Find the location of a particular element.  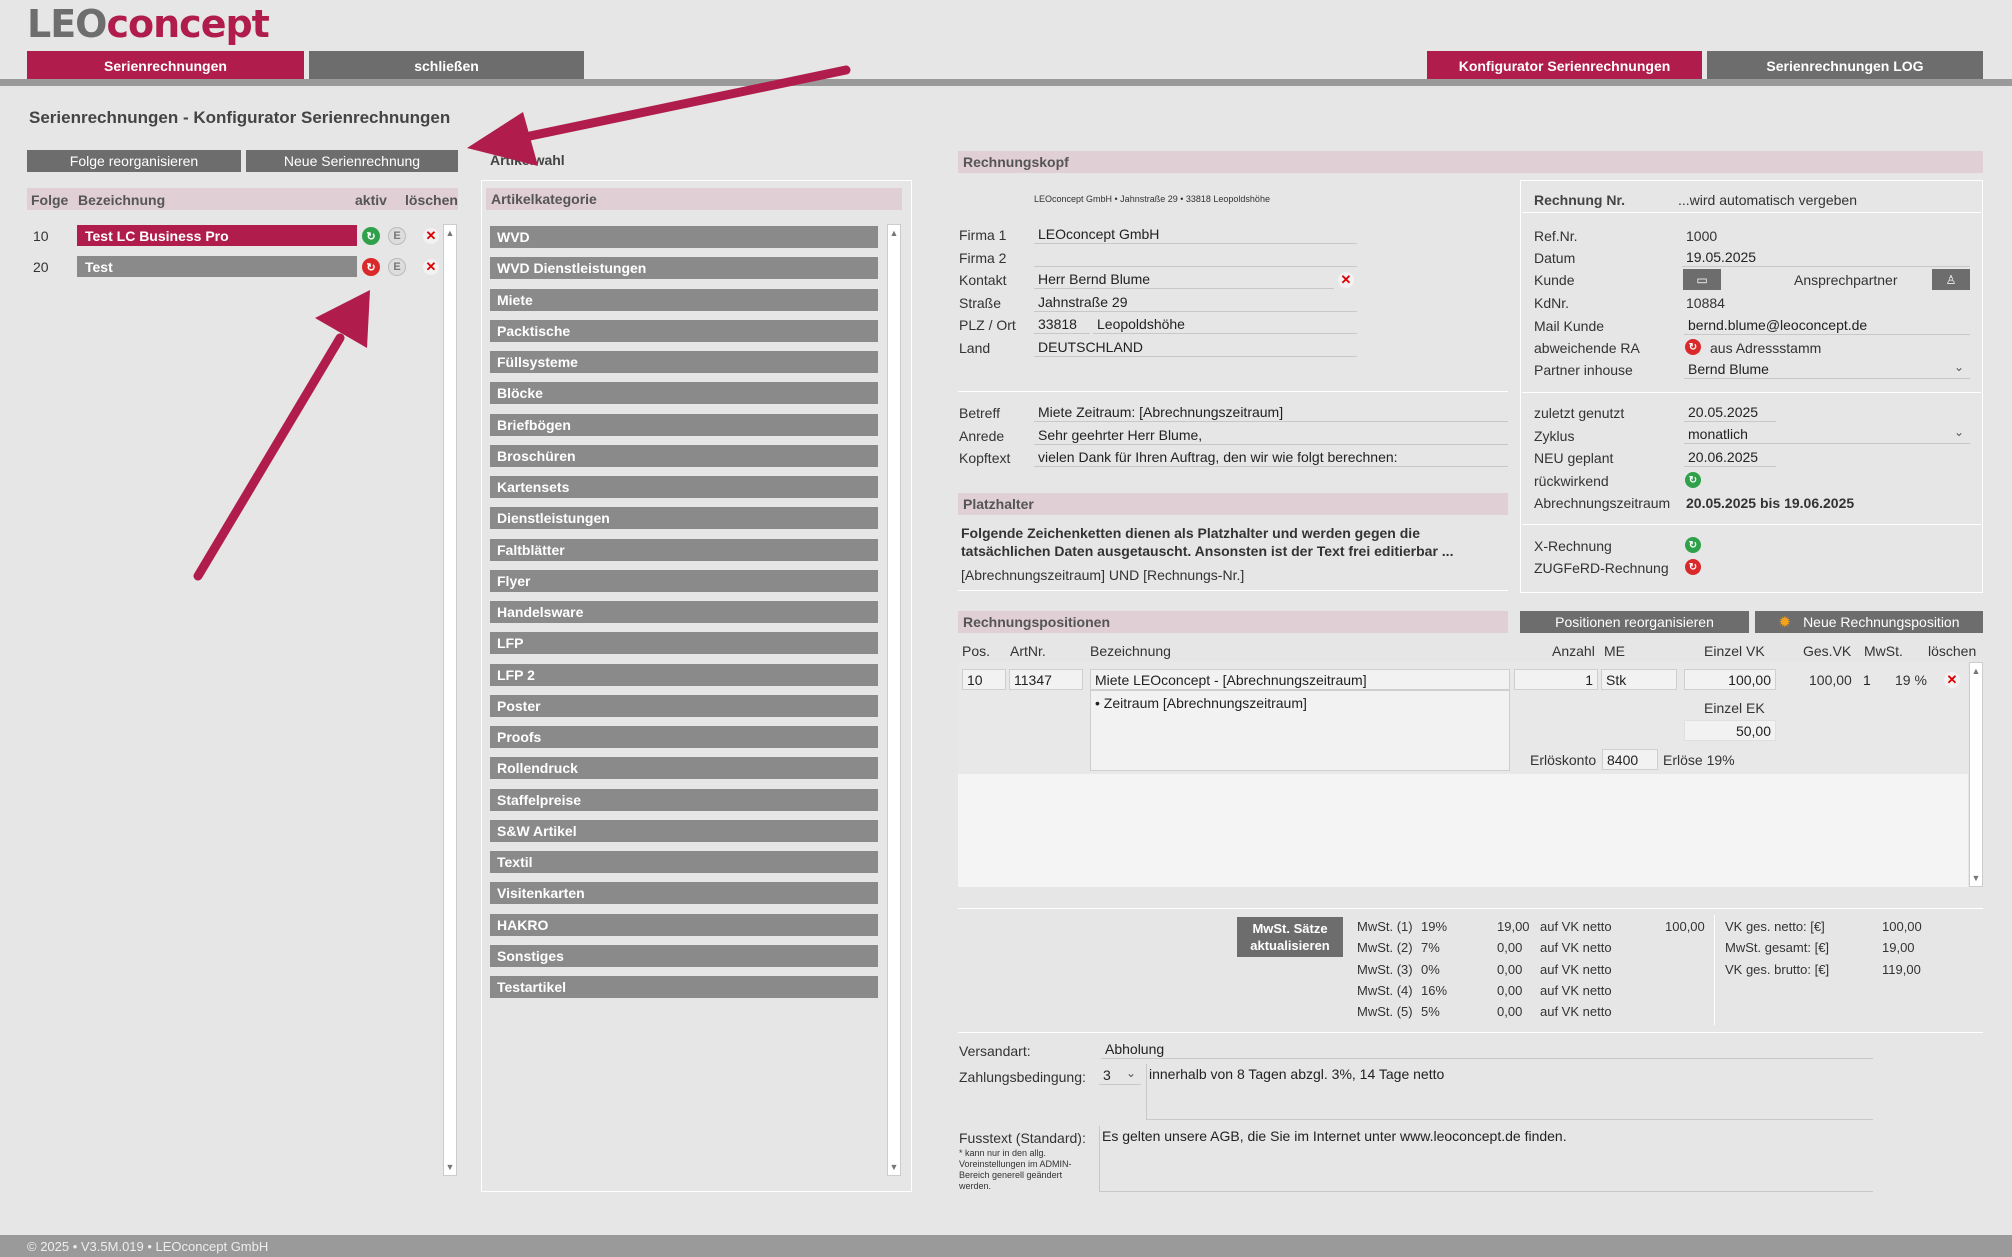

category-item: Miete is located at coordinates (684, 299).